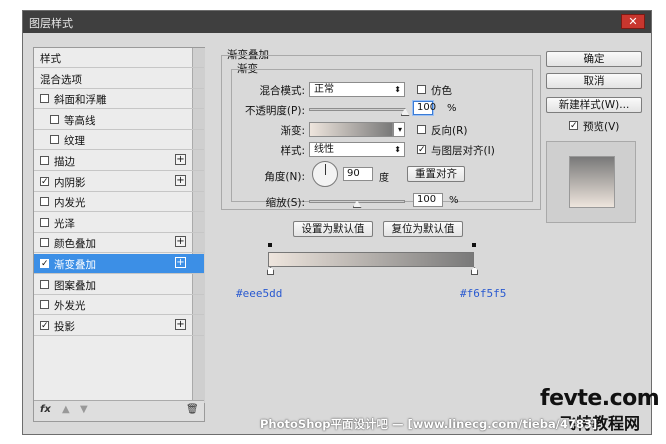 Image resolution: width=666 pixels, height=444 pixels. I want to click on opacity-label: 不透明度(P):, so click(274, 111).